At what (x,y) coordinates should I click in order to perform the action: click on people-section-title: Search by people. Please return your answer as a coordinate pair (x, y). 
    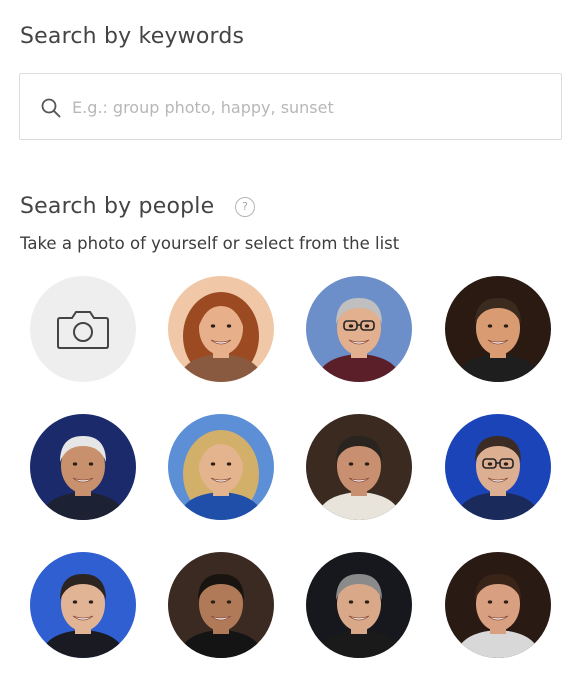
    Looking at the image, I should click on (117, 206).